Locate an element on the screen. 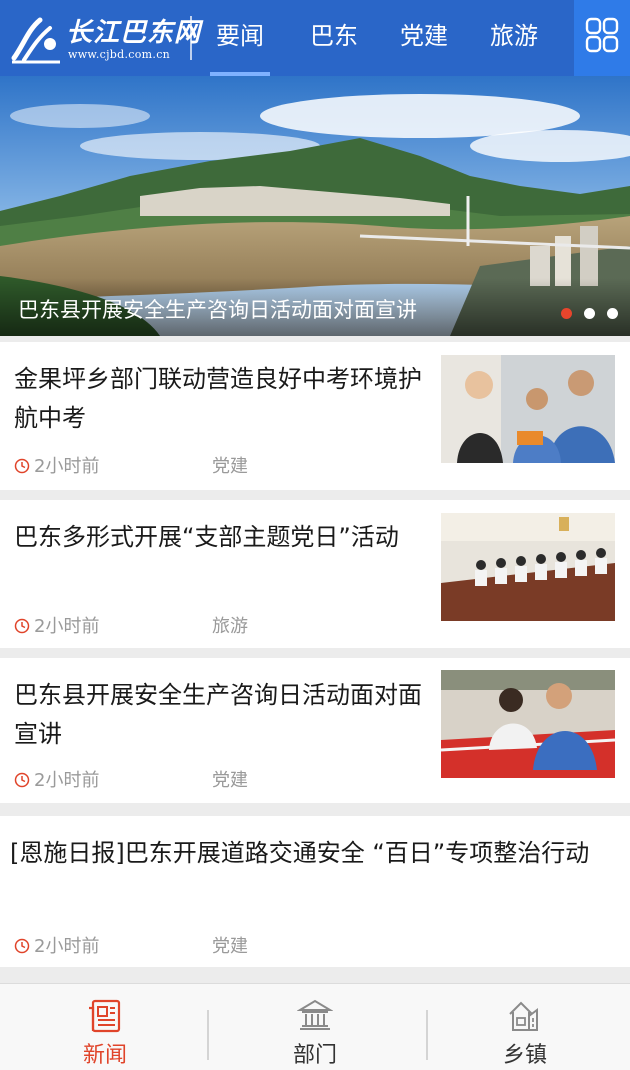 This screenshot has height=1070, width=630. grid-icon is located at coordinates (602, 35).